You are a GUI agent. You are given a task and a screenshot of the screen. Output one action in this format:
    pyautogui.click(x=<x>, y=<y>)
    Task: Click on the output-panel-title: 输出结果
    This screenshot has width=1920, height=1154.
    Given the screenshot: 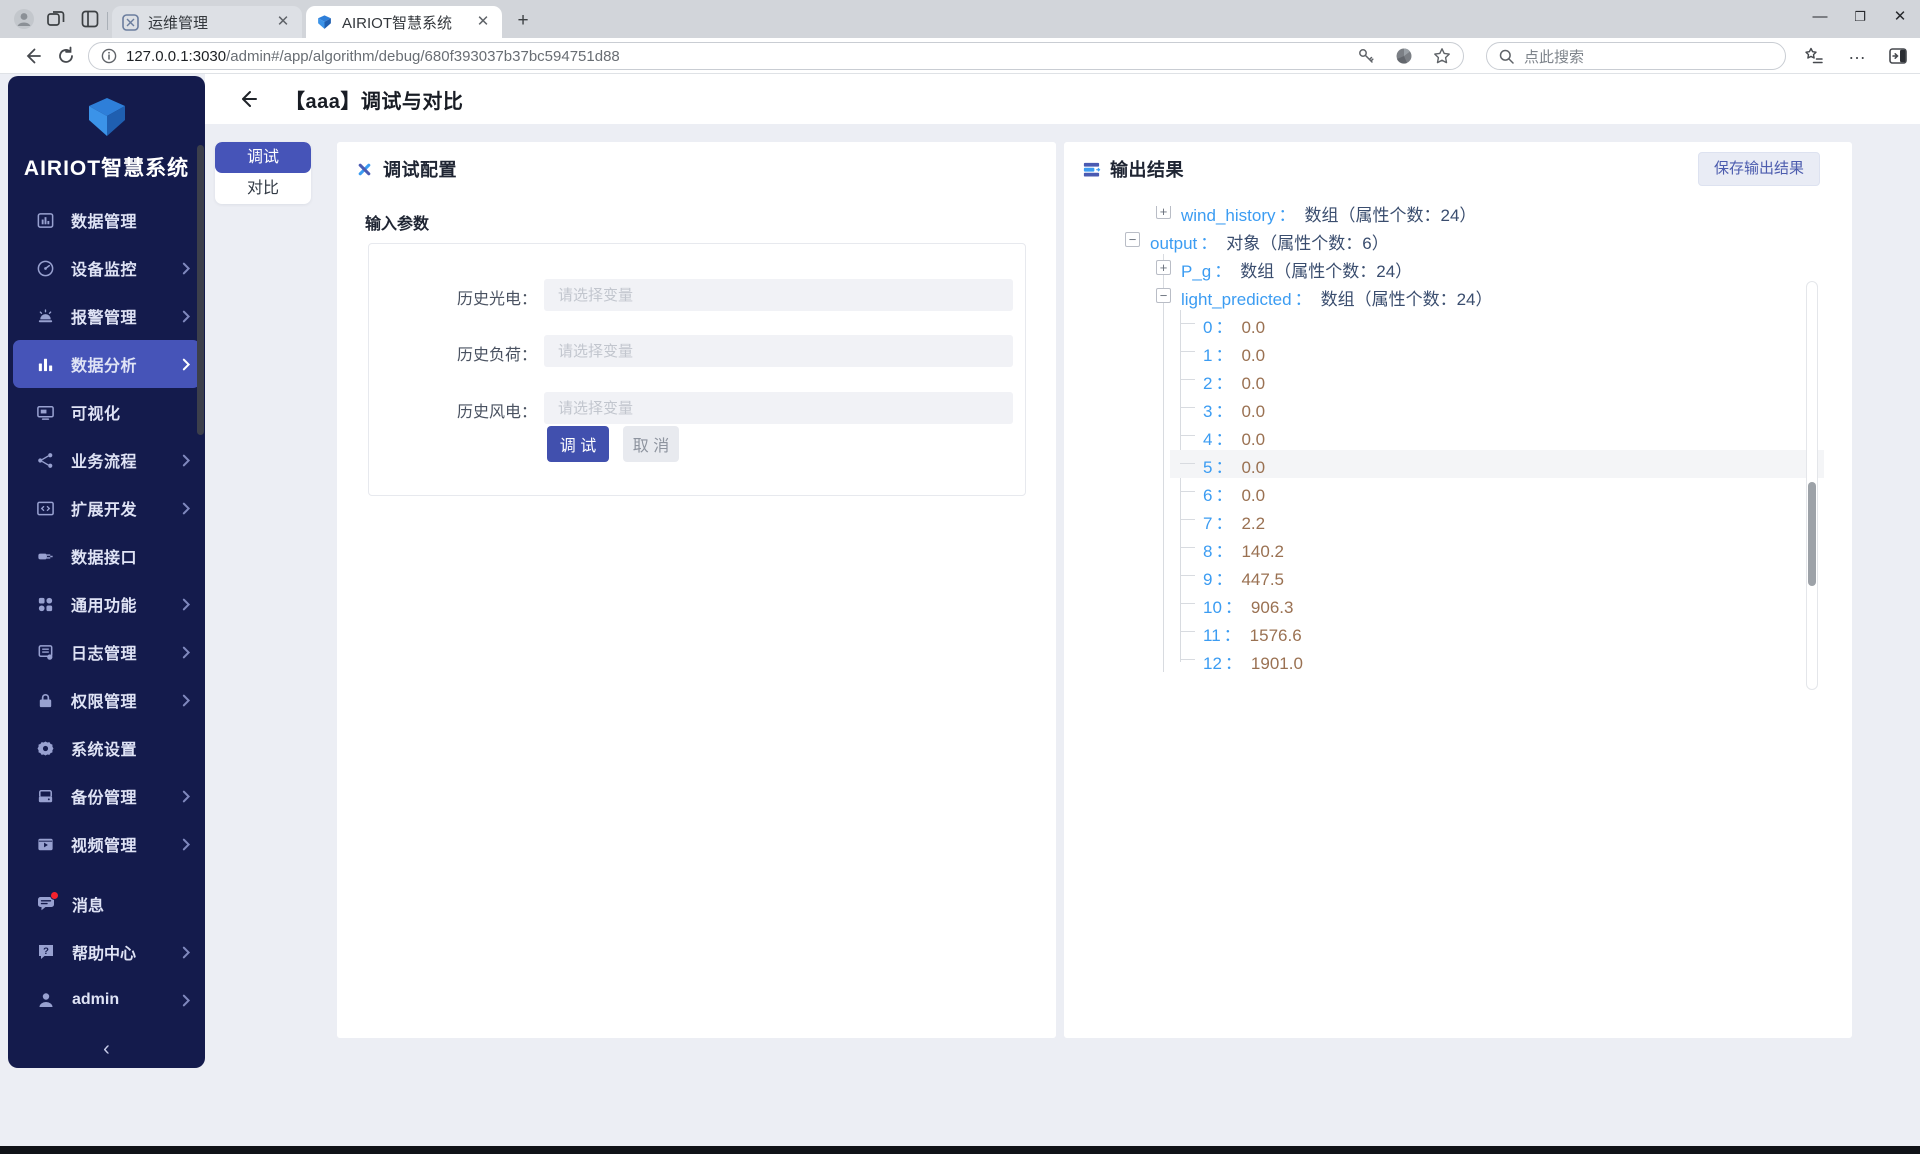 What is the action you would take?
    pyautogui.click(x=1147, y=170)
    